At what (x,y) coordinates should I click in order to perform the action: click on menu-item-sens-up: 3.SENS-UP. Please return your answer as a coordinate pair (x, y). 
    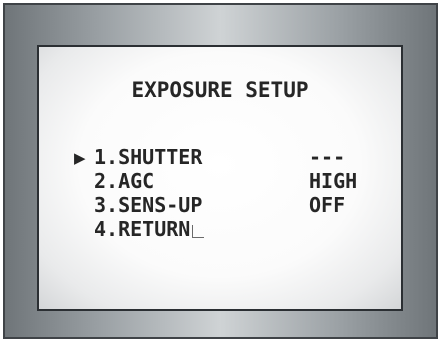
    Looking at the image, I should click on (148, 205).